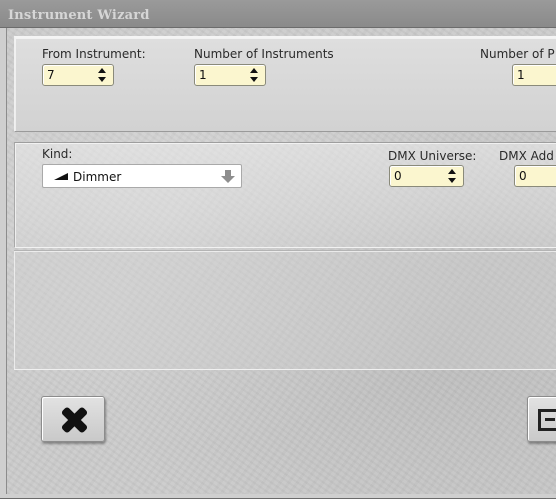 This screenshot has height=499, width=556. What do you see at coordinates (278, 14) in the screenshot?
I see `title-bar: Instrument Wizard` at bounding box center [278, 14].